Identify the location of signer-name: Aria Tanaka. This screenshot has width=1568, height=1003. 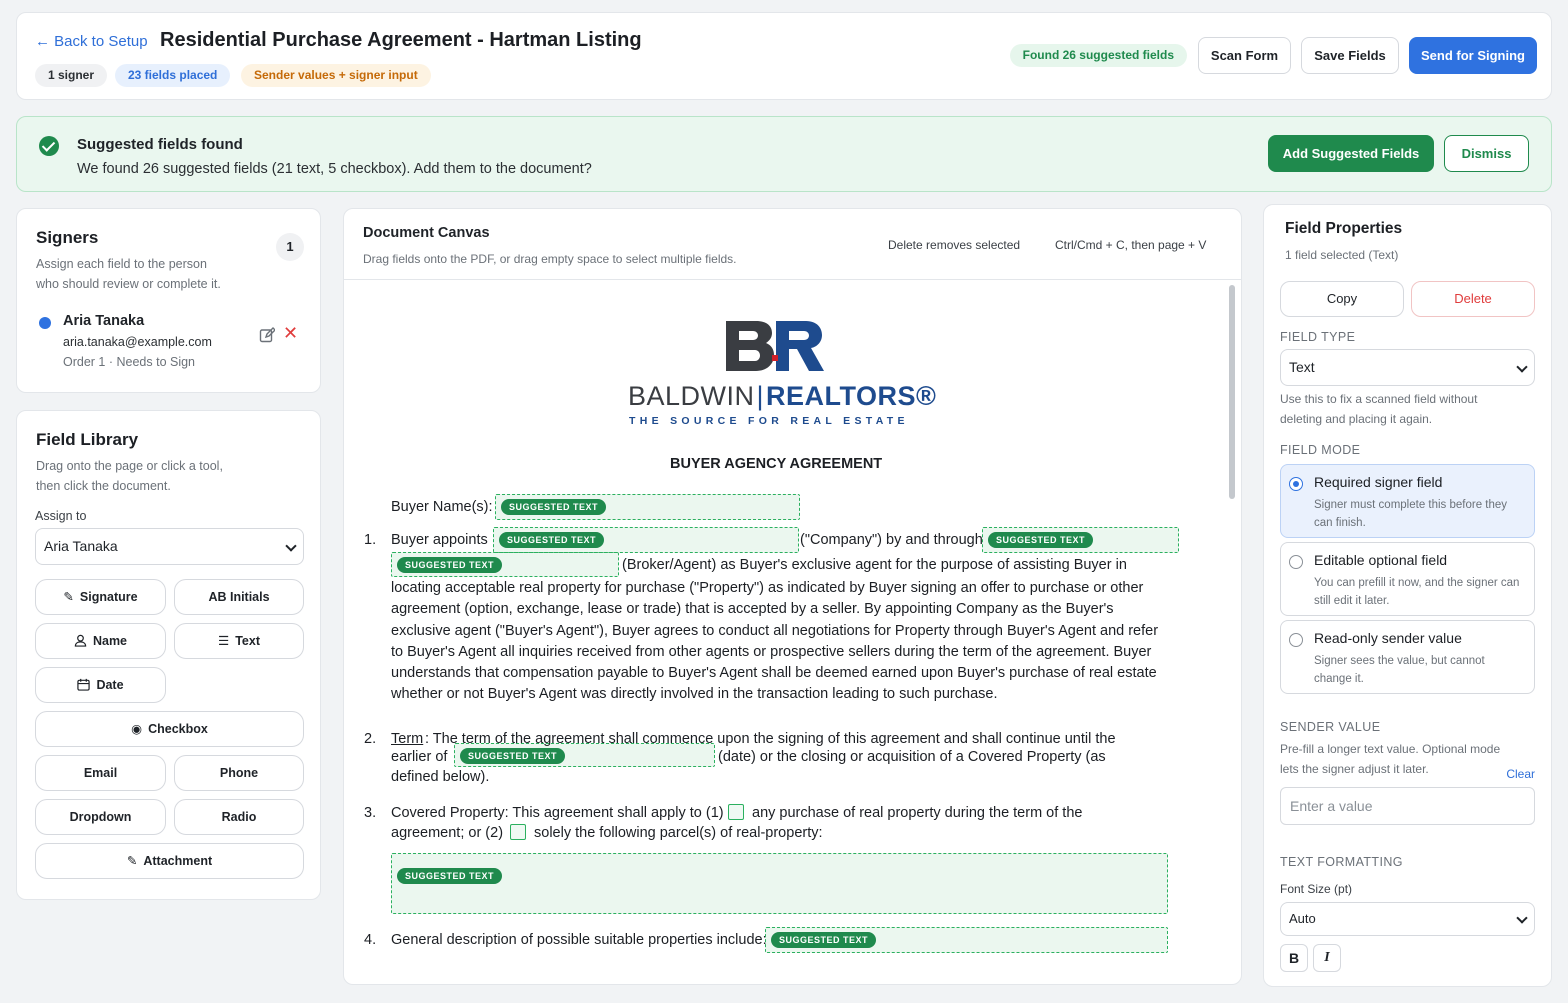
(104, 321).